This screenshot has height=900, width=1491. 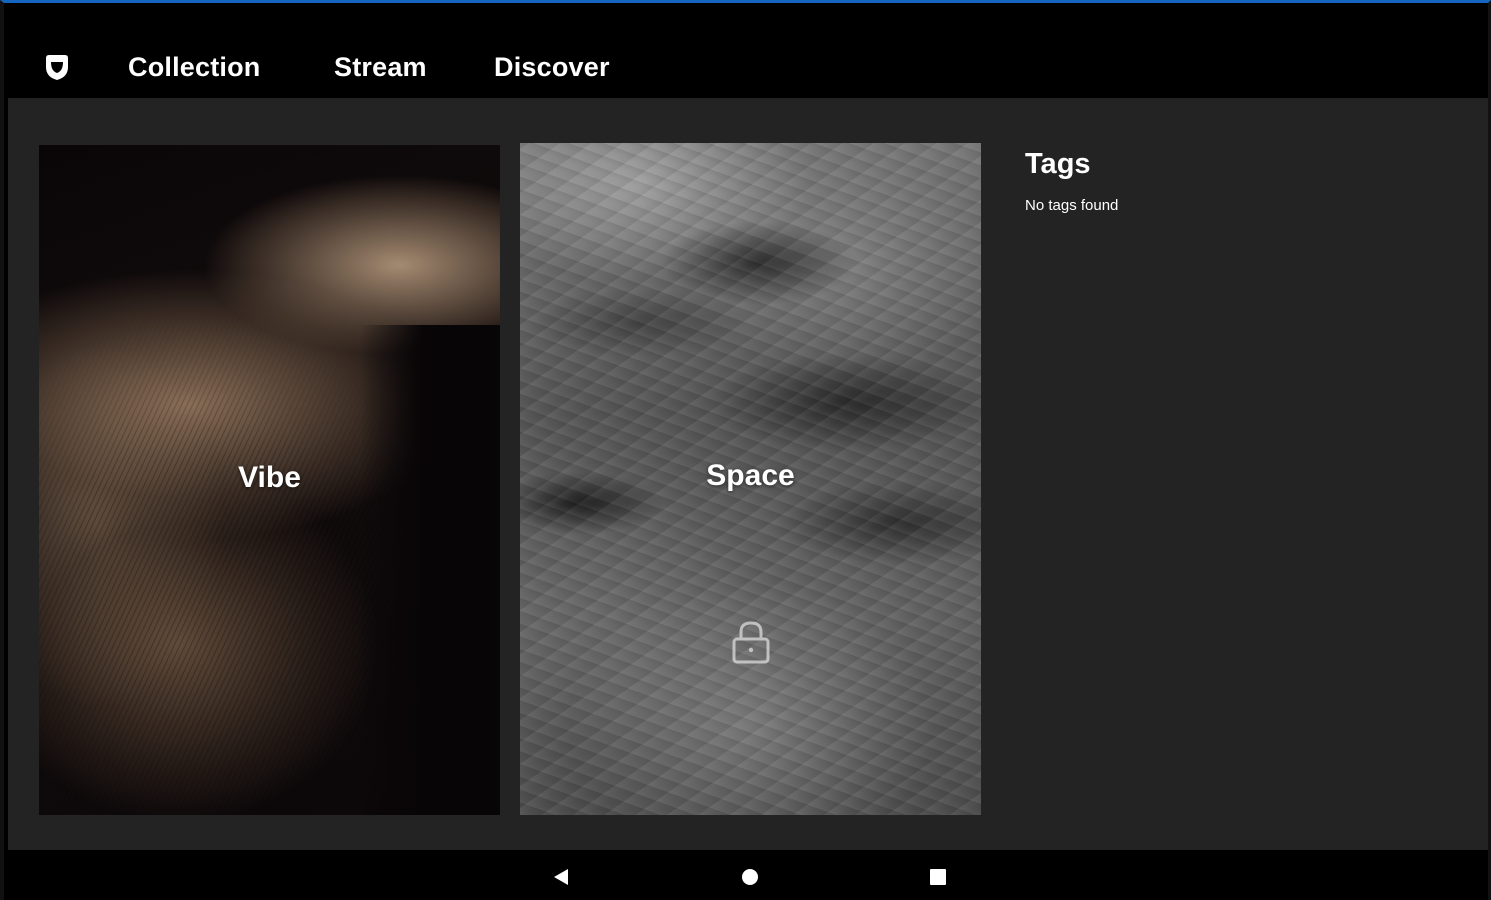 I want to click on tags-panel: Tags No tags found, so click(x=1242, y=181).